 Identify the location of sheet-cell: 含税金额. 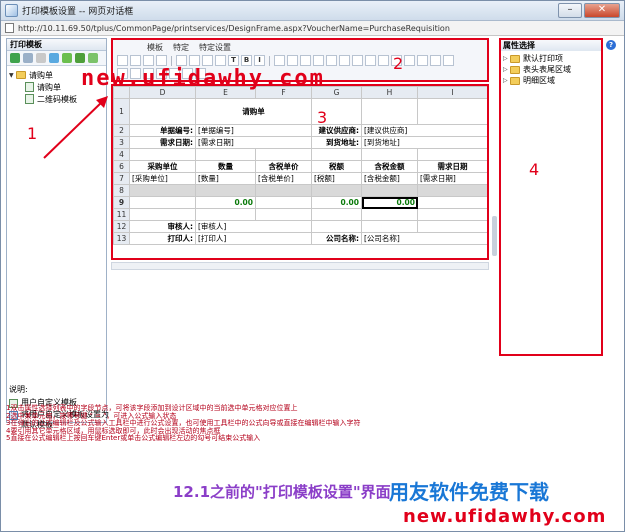
(389, 166).